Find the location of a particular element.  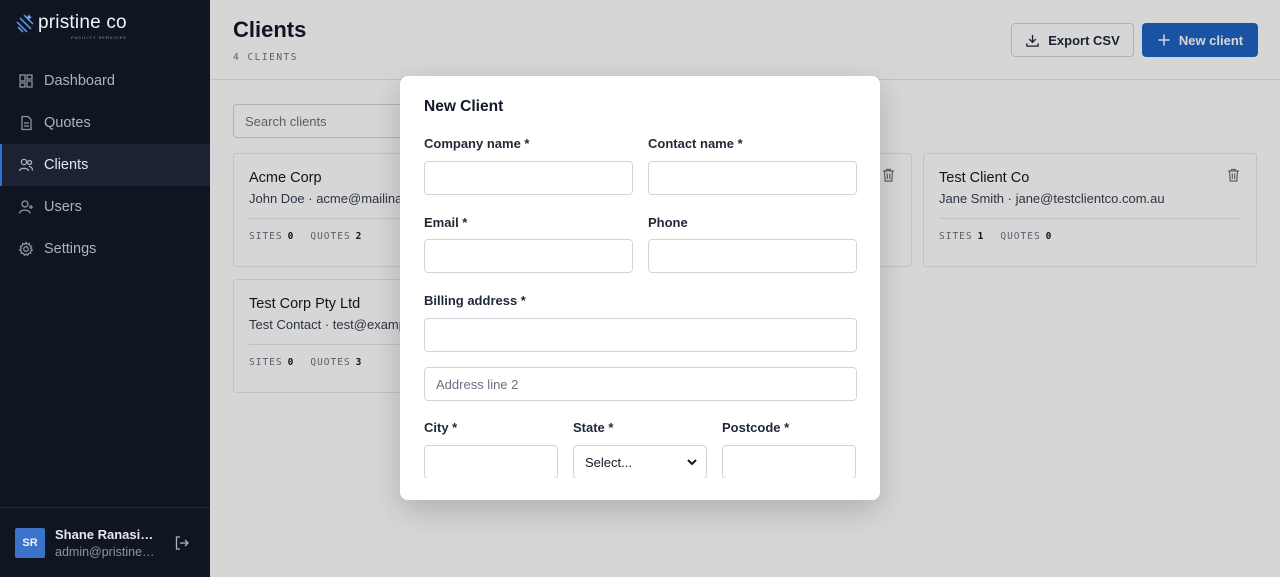

sidebar-item-users: Users is located at coordinates (105, 207).